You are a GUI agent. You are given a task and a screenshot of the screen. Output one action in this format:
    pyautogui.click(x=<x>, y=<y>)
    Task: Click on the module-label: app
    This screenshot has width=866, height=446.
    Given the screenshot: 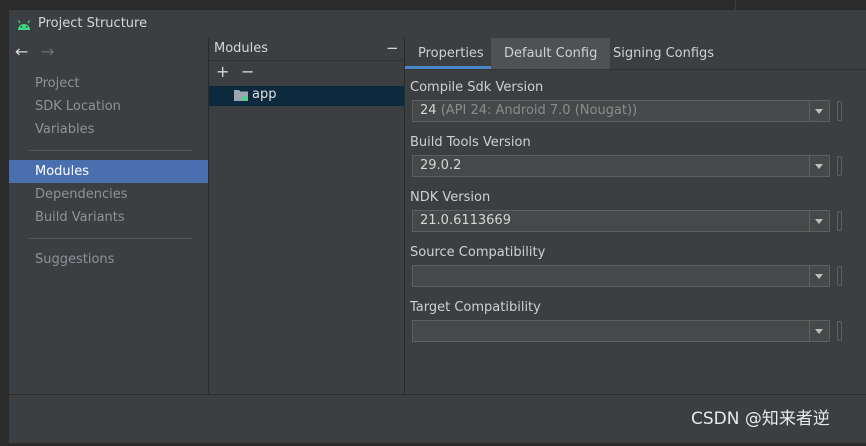 What is the action you would take?
    pyautogui.click(x=264, y=94)
    